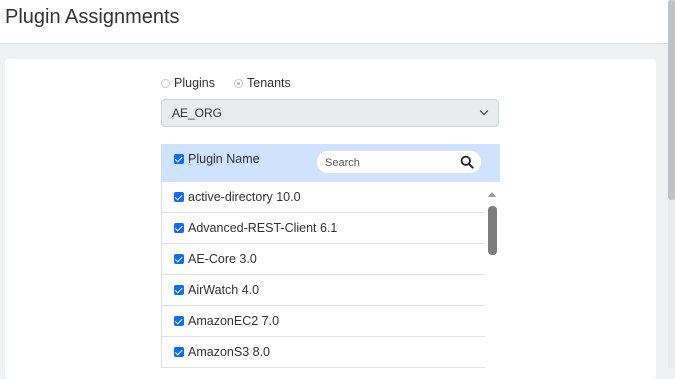  I want to click on plugin-label: AmazonEC2 7.0, so click(234, 321).